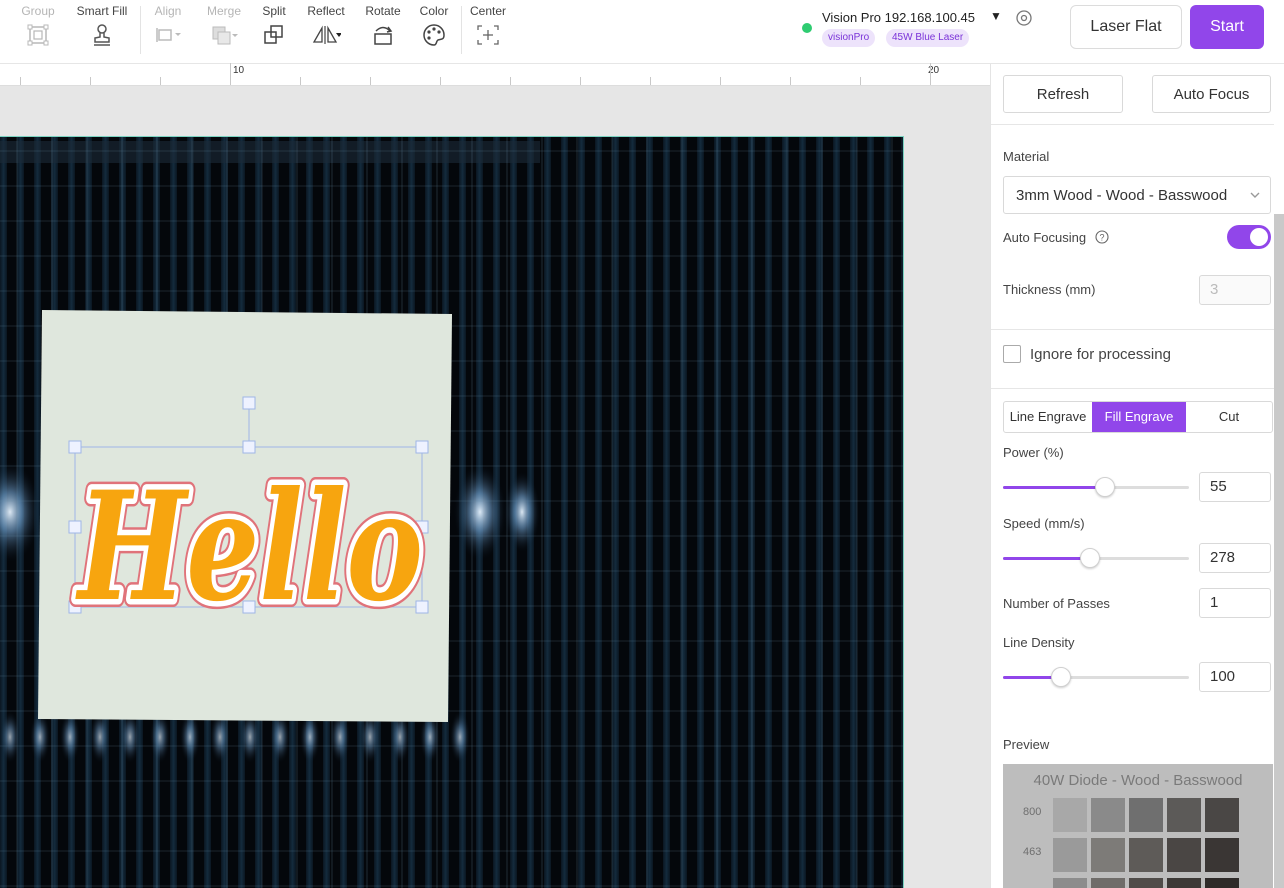  I want to click on tool-merge-label: Merge, so click(223, 11).